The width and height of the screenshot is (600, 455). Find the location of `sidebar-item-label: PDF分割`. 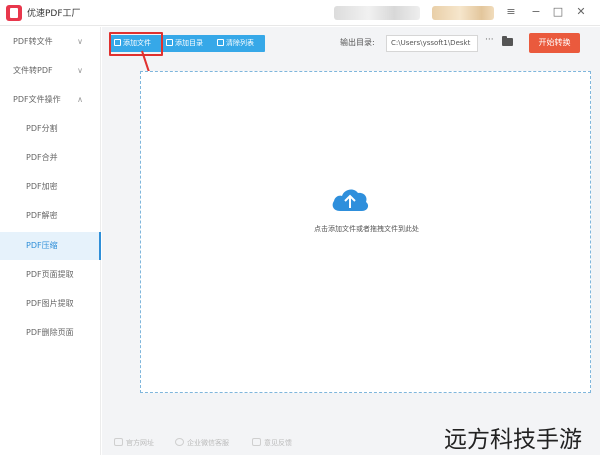

sidebar-item-label: PDF分割 is located at coordinates (42, 128).